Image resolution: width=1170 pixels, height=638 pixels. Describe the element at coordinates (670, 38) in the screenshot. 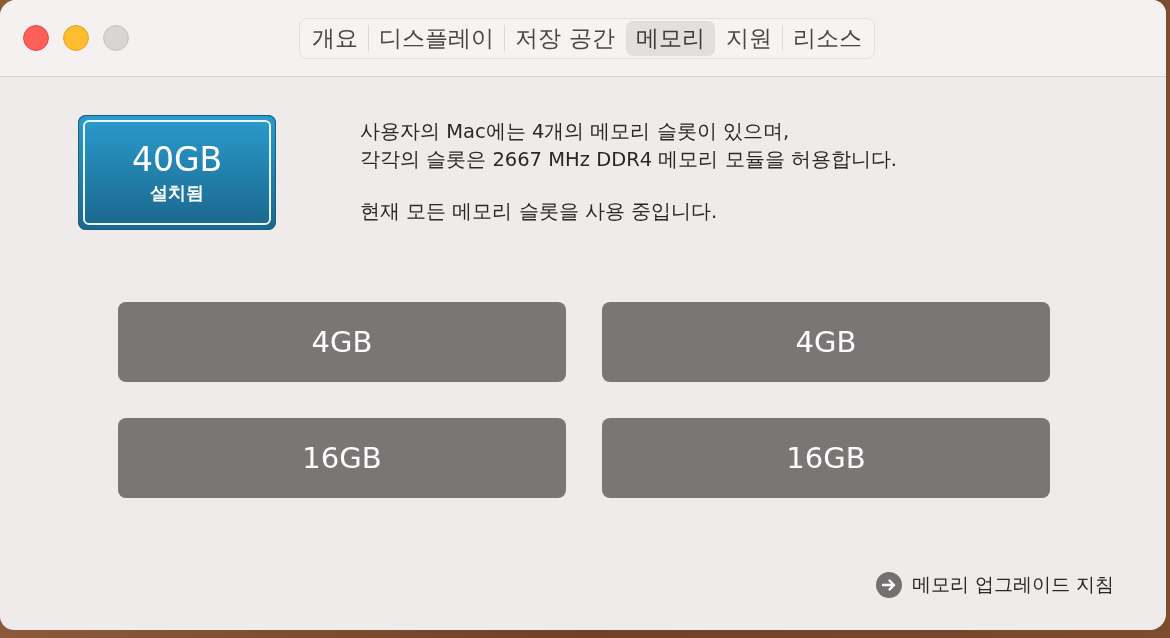

I see `tab: 메모리` at that location.